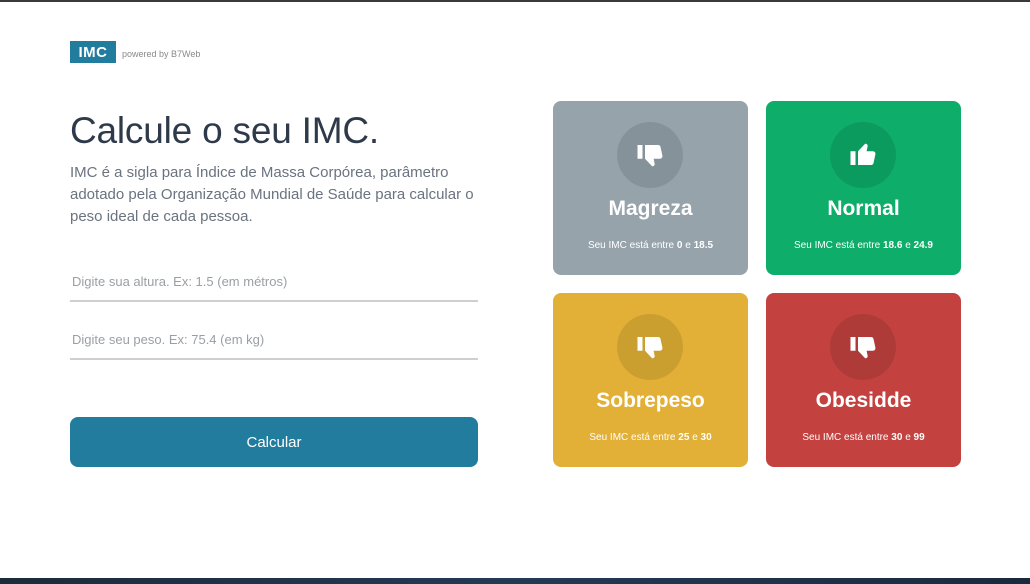  I want to click on imc-logo: IMC, so click(93, 52).